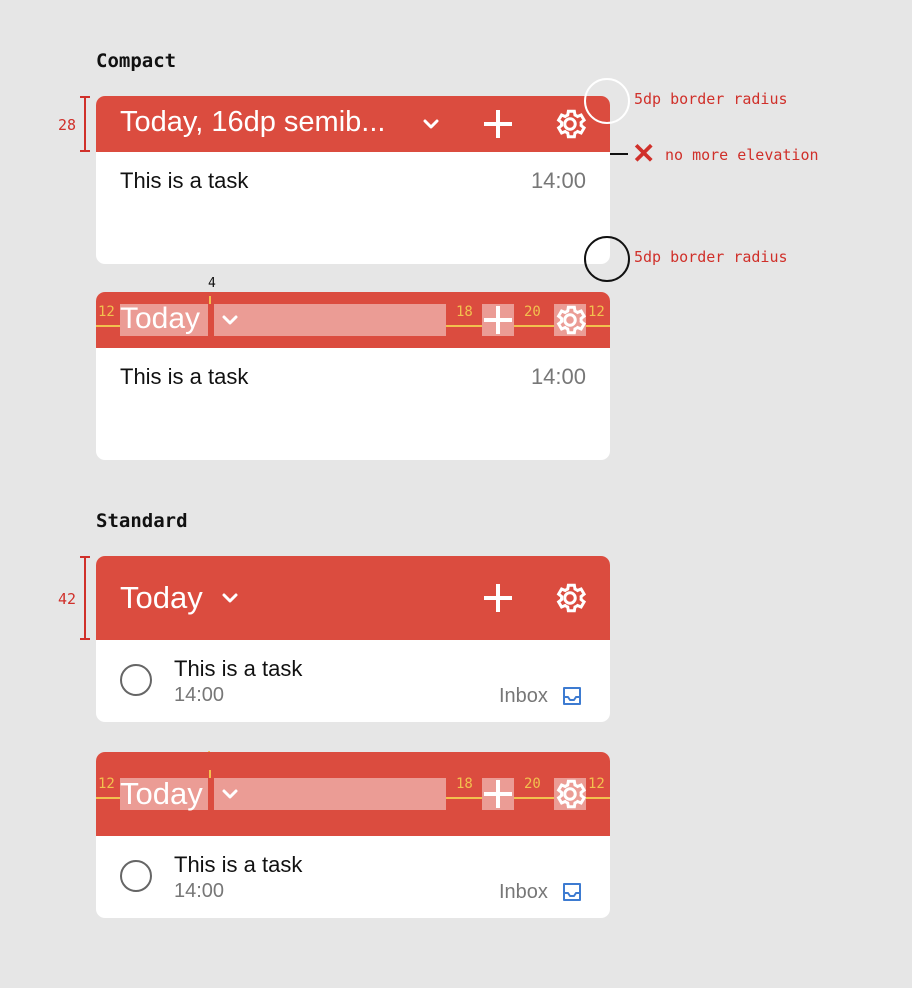 The width and height of the screenshot is (912, 988). What do you see at coordinates (67, 599) in the screenshot?
I see `standard-height-label: 42` at bounding box center [67, 599].